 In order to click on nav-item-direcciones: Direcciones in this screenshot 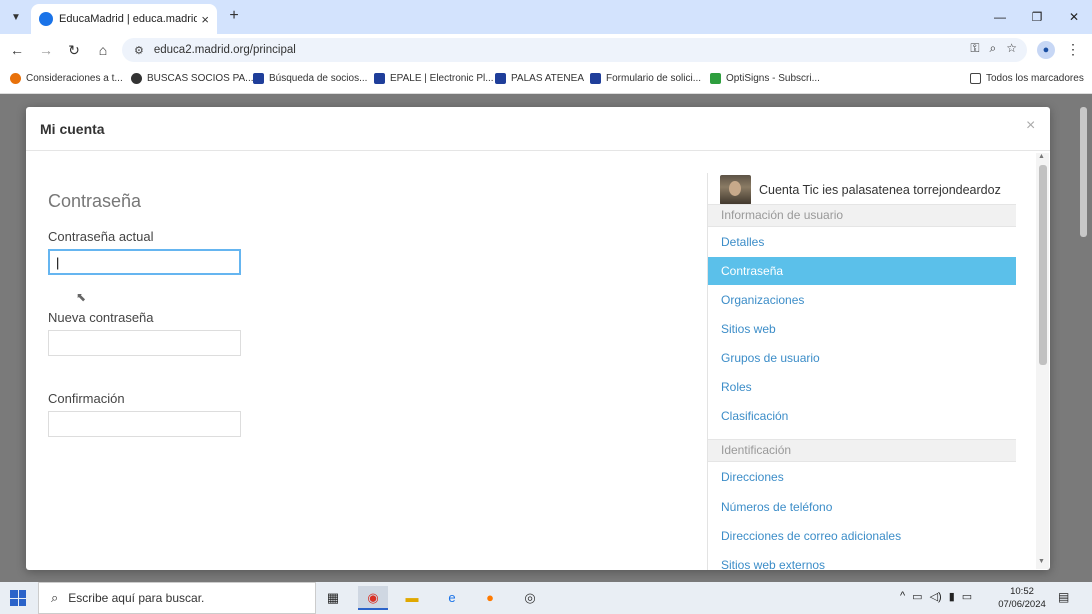, I will do `click(862, 477)`.